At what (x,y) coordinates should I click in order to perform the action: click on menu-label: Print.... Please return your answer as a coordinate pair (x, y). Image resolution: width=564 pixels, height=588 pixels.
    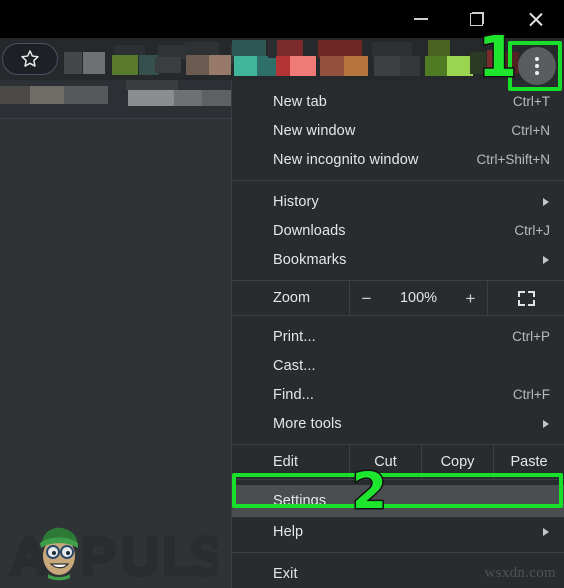
    Looking at the image, I should click on (294, 336).